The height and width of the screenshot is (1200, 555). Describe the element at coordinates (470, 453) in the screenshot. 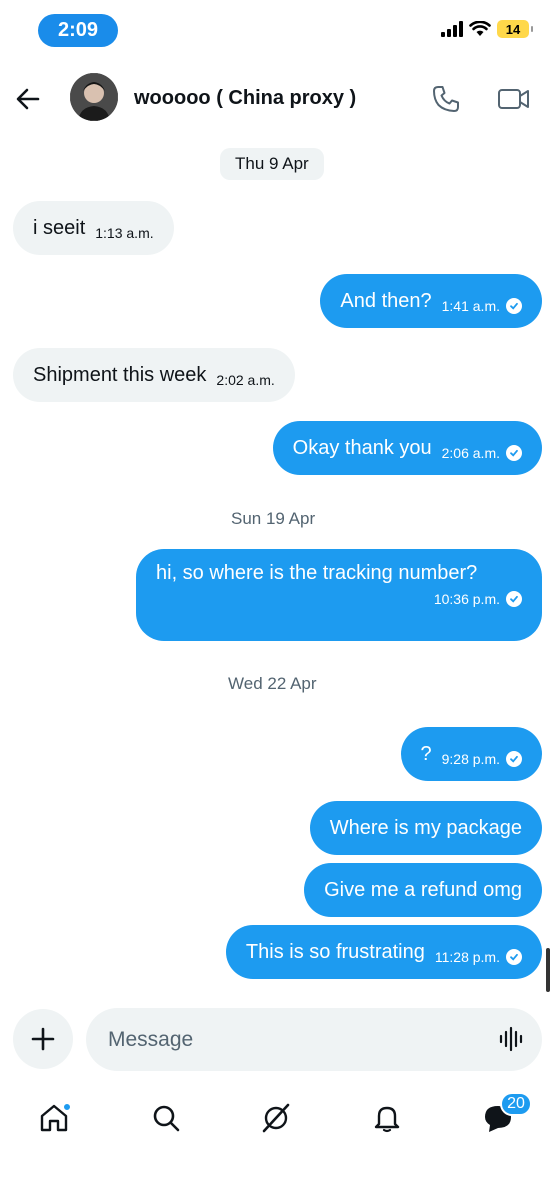

I see `message-time: 2:06 a.m.` at that location.